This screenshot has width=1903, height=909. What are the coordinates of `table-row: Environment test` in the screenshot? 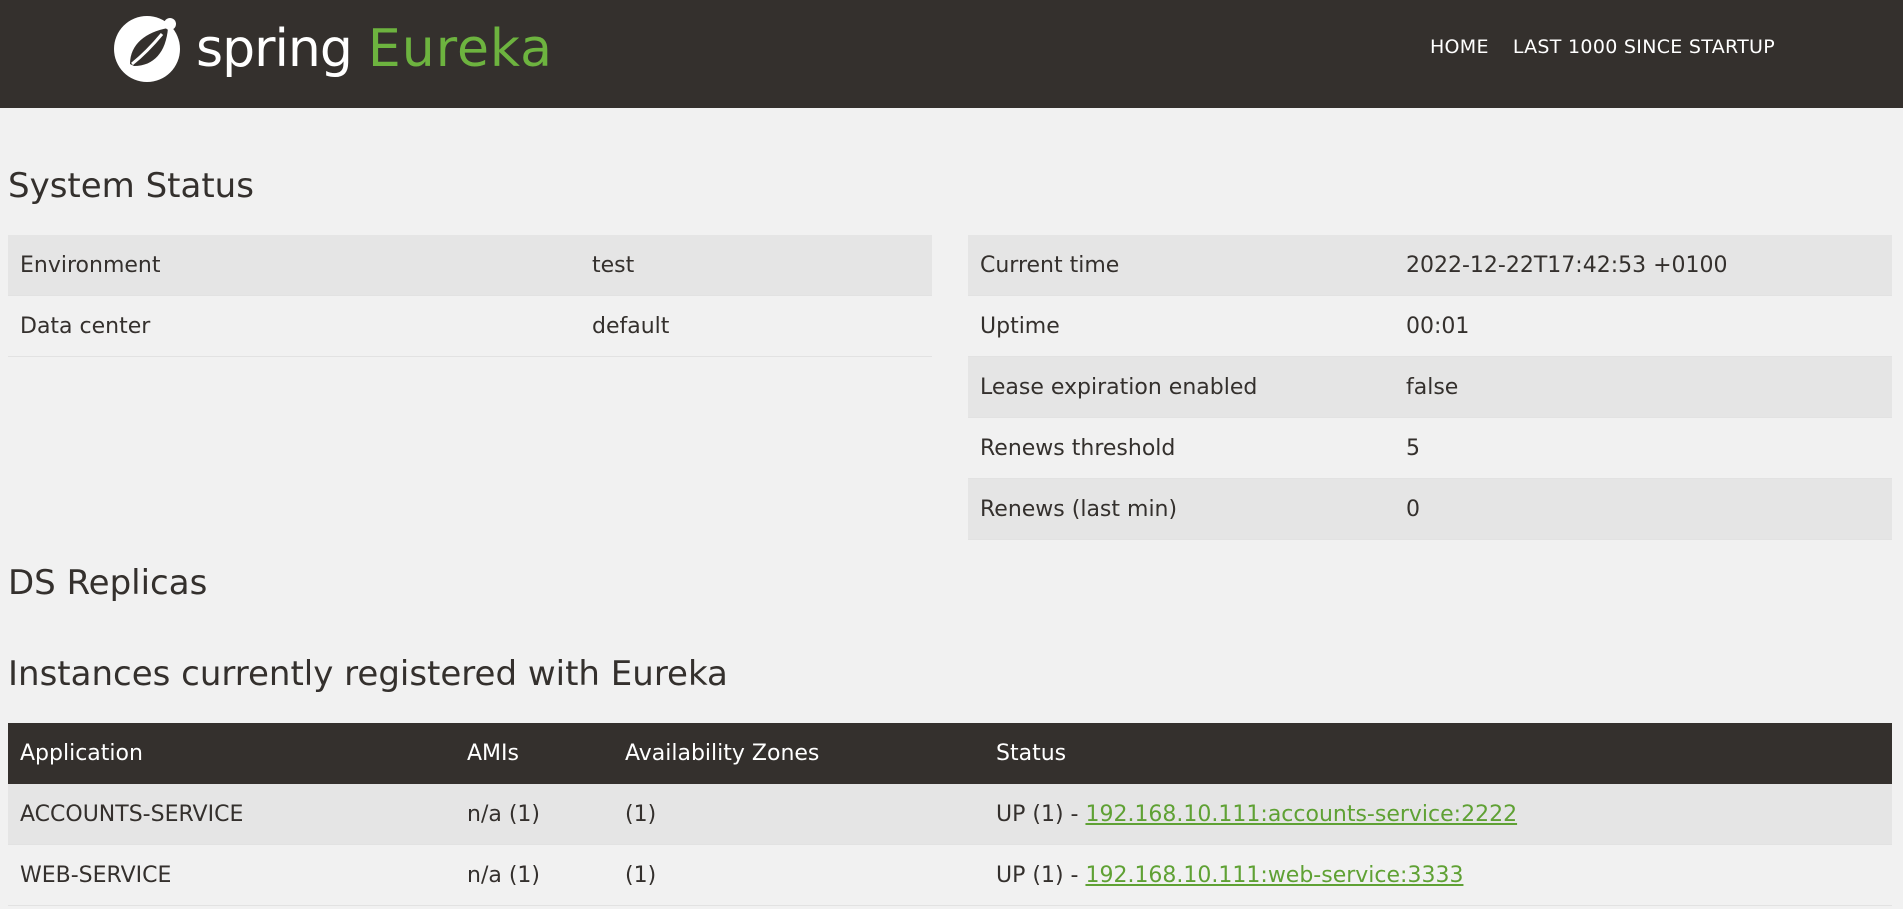 It's located at (470, 265).